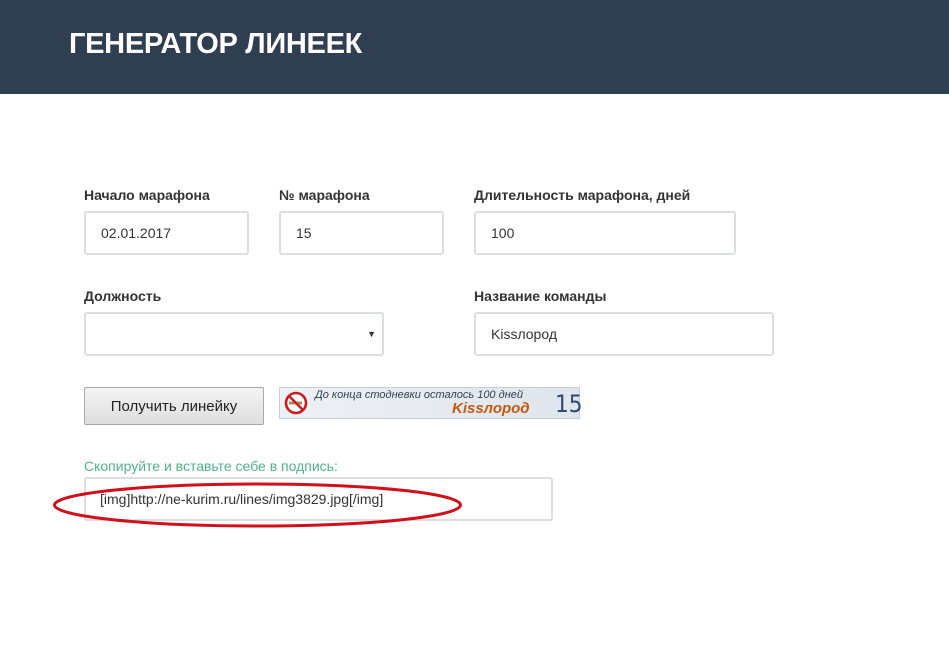 The width and height of the screenshot is (949, 653). What do you see at coordinates (166, 233) in the screenshot?
I see `start-date-input` at bounding box center [166, 233].